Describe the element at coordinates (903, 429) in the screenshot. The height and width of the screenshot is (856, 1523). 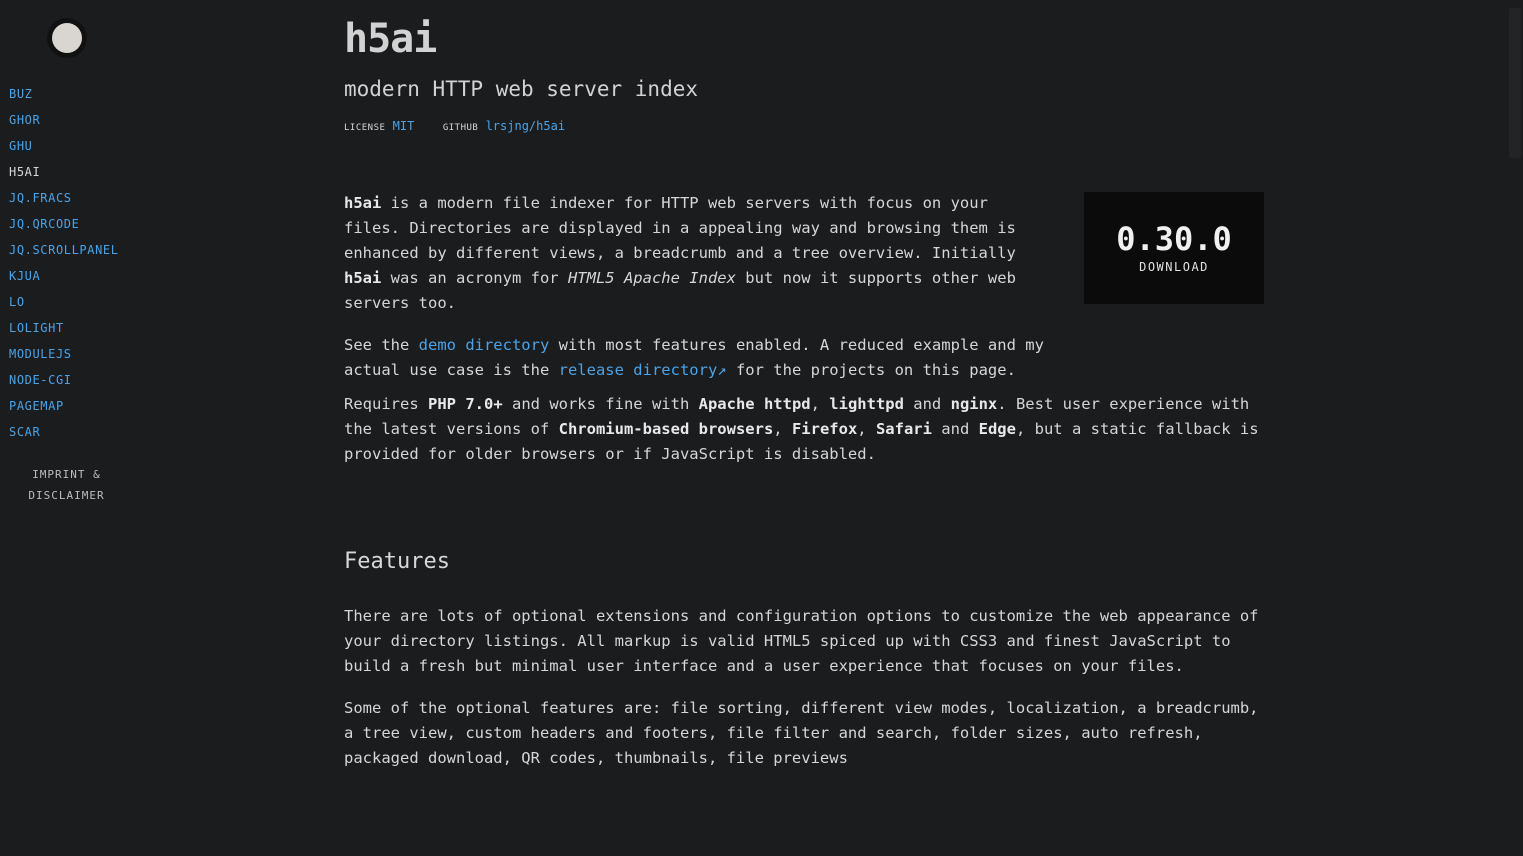
I see `req-bold: Safari` at that location.